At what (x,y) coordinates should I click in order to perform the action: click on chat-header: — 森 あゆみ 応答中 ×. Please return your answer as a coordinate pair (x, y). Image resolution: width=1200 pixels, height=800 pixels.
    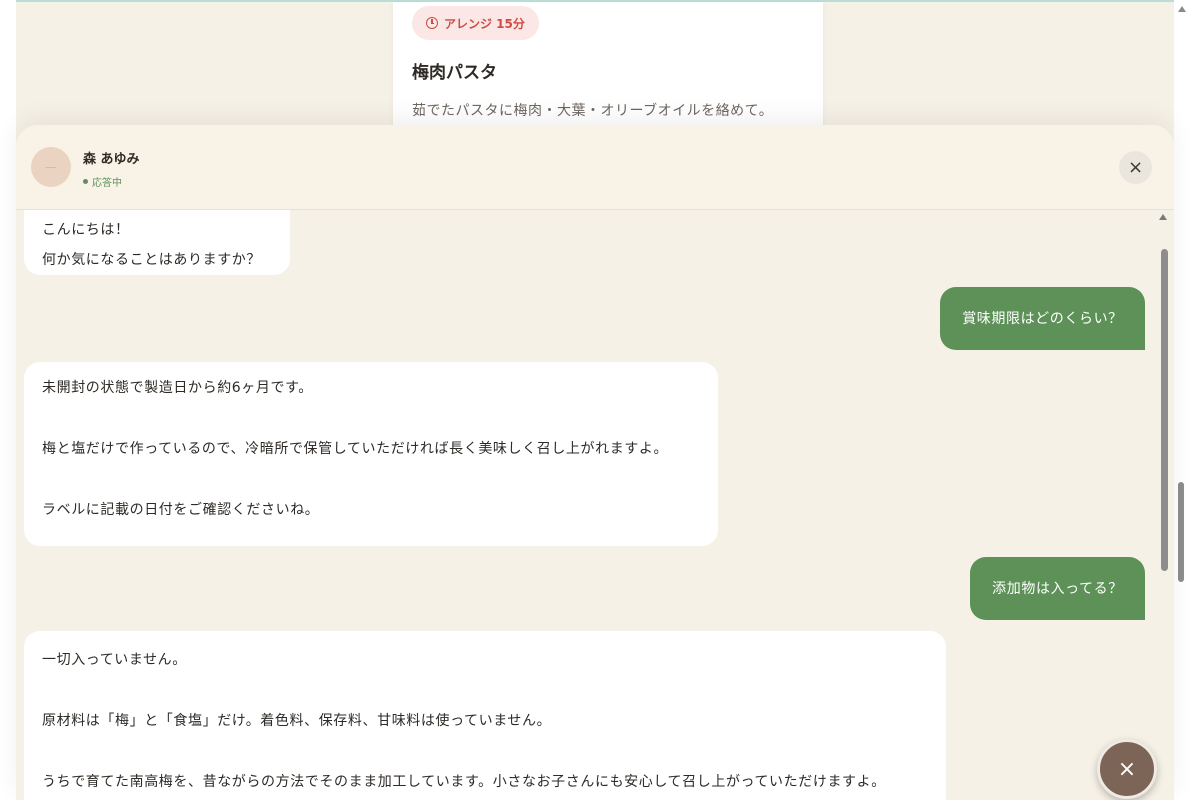
    Looking at the image, I should click on (595, 167).